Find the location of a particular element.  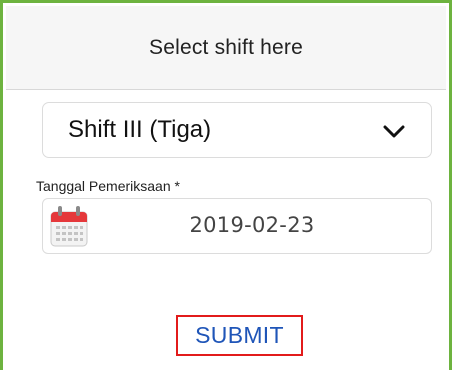

submit-button: SUBMIT is located at coordinates (239, 335).